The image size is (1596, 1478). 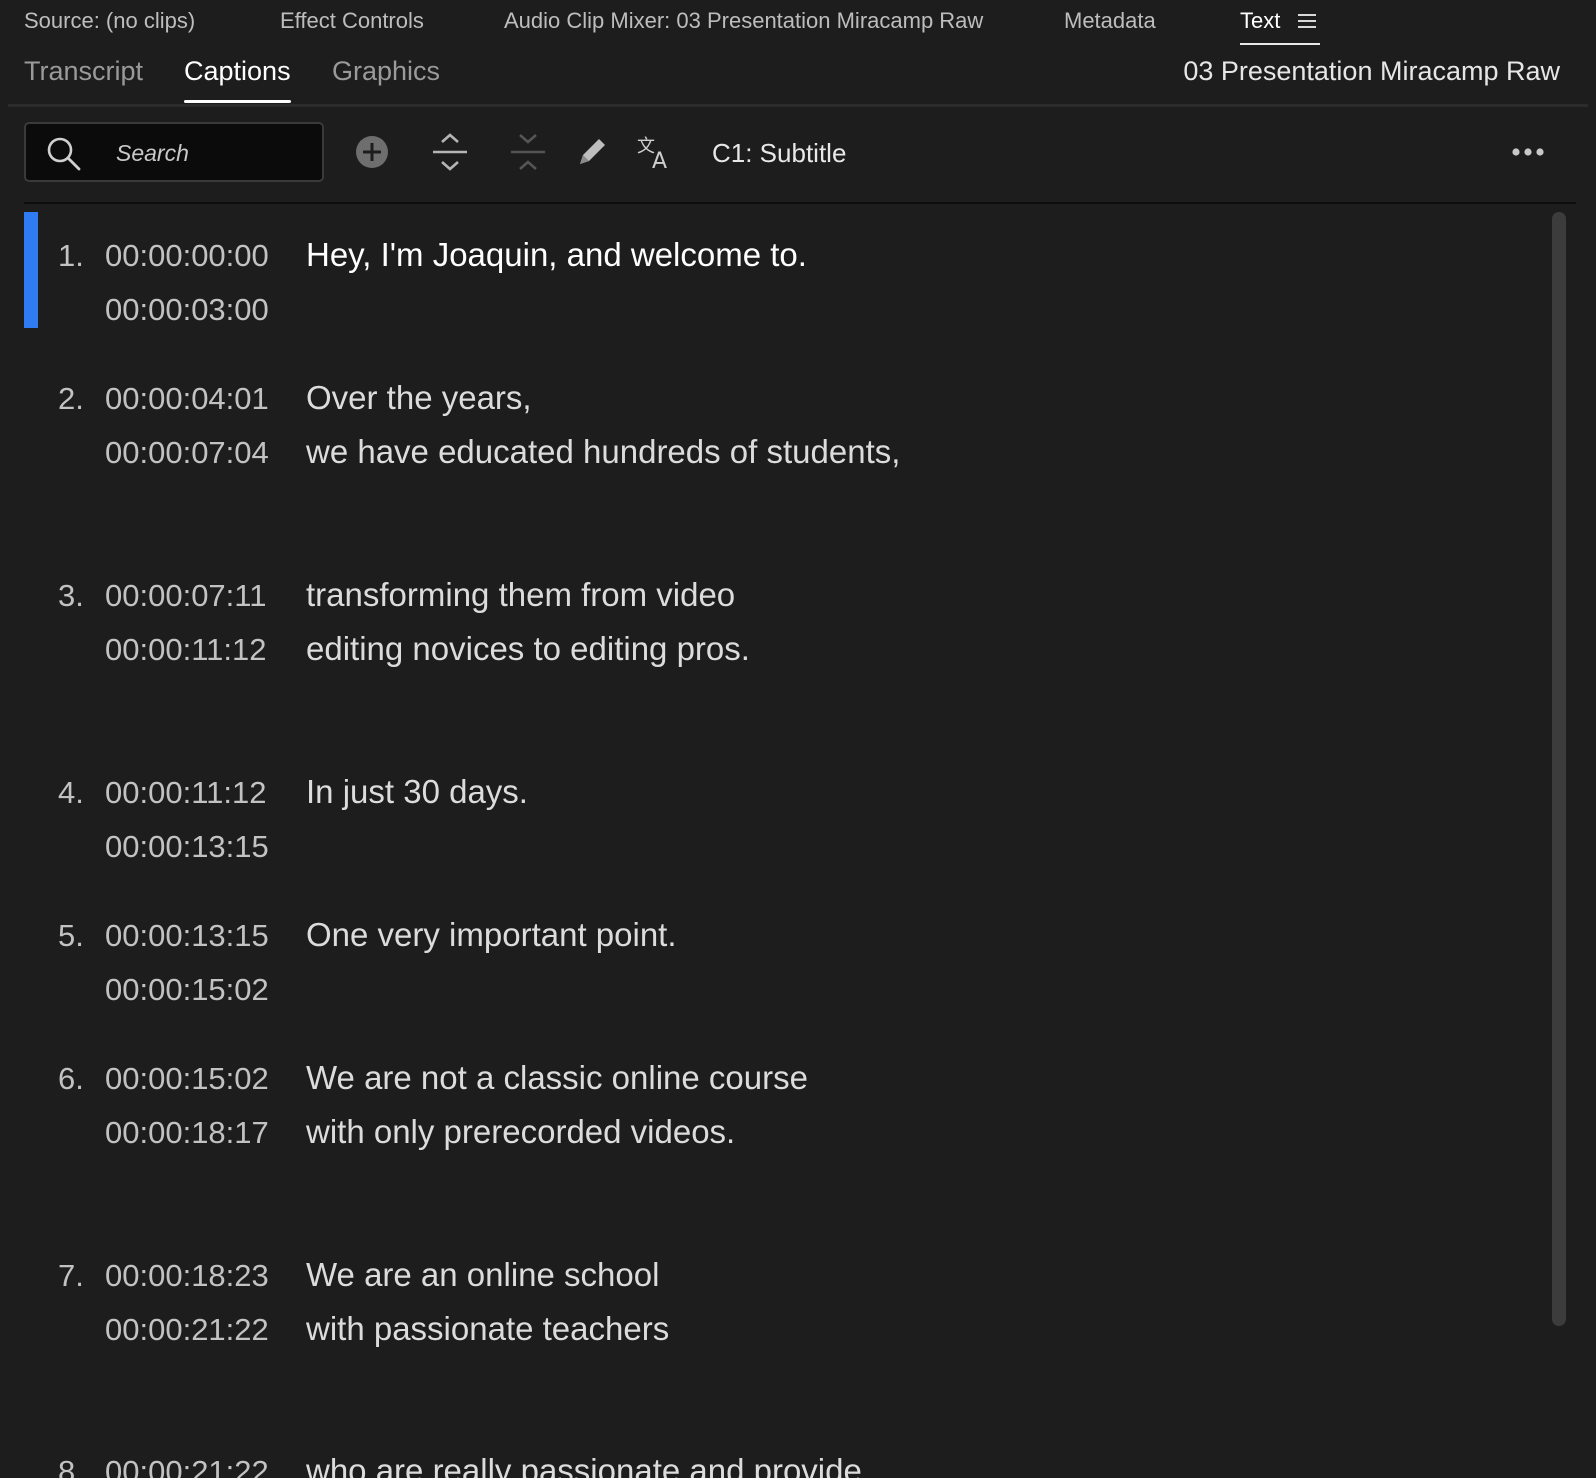 I want to click on caption-in-timecode: 00:00:15:02, so click(x=187, y=1079).